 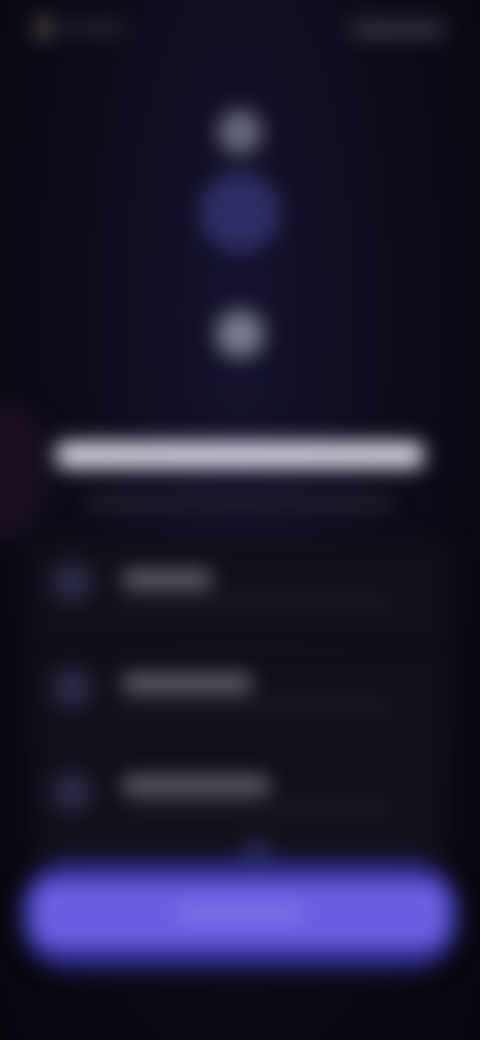 I want to click on hero-center-icon, so click(x=240, y=212).